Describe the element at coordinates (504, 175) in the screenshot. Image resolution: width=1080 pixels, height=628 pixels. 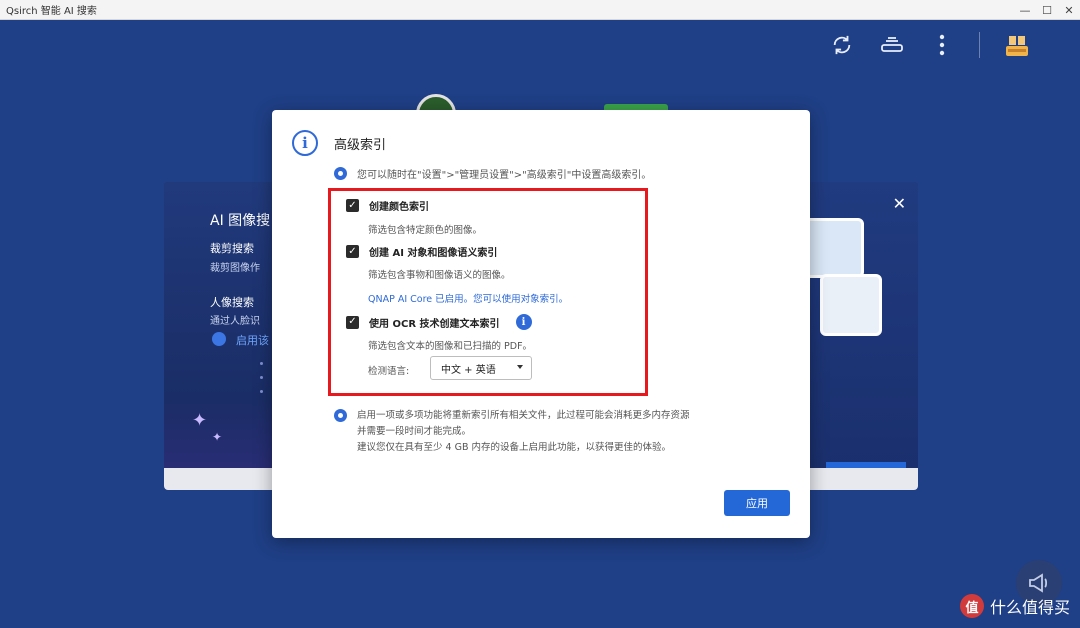
I see `hint-text: 您可以随时在"设置">"管理员设置">"高级索引"中设置高级索引。` at that location.